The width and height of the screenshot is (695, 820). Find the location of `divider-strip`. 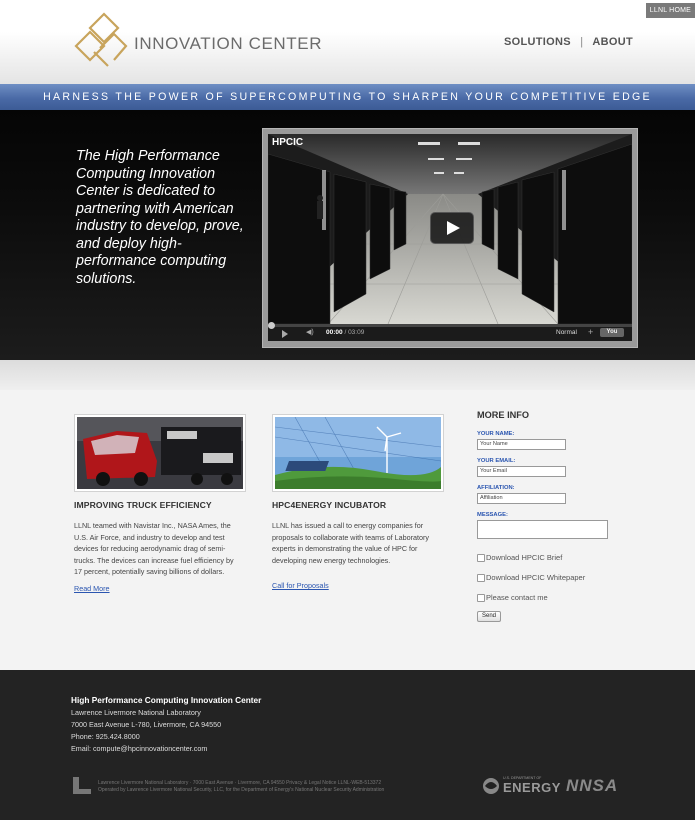

divider-strip is located at coordinates (347, 375).